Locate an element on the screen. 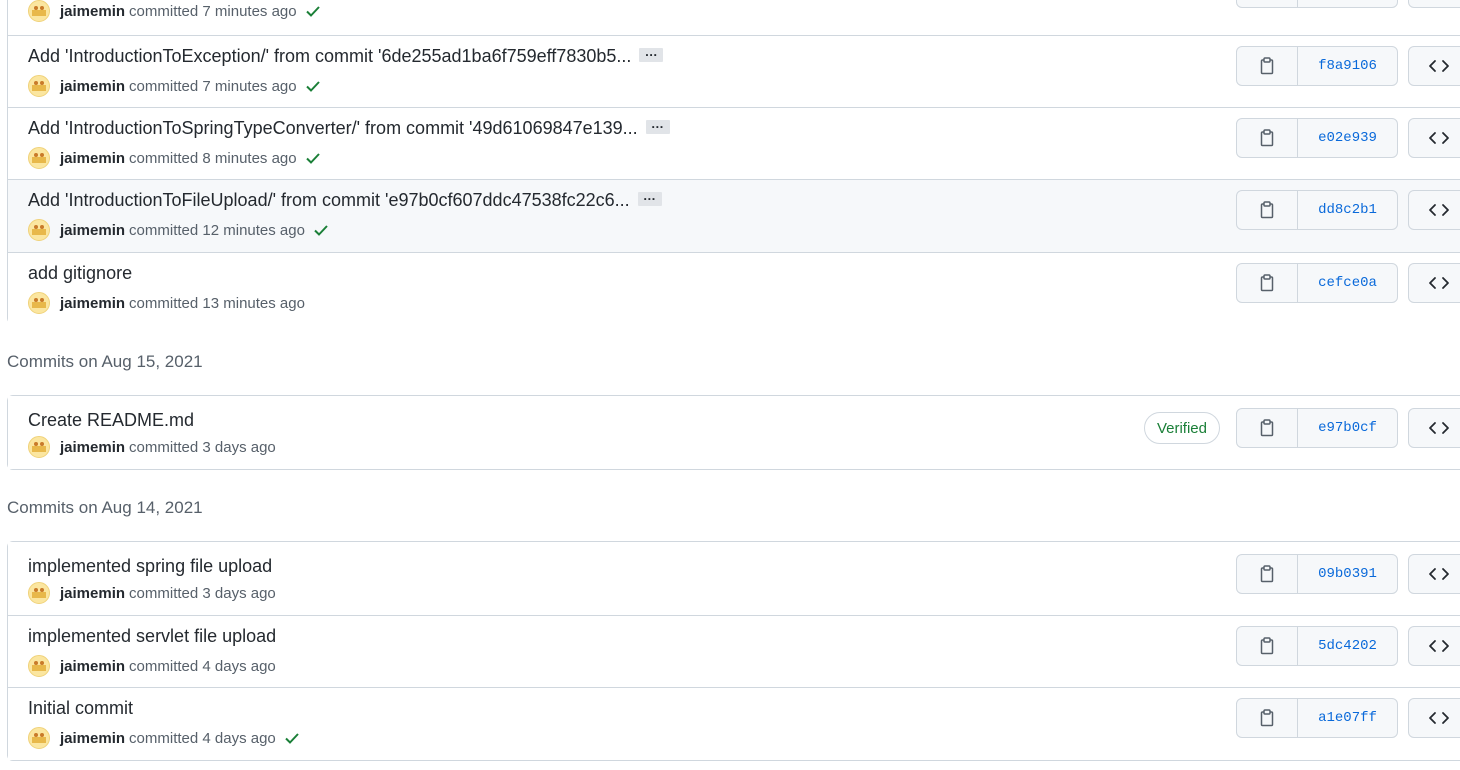 Image resolution: width=1460 pixels, height=770 pixels. commit-title: implemented spring file upload is located at coordinates (150, 566).